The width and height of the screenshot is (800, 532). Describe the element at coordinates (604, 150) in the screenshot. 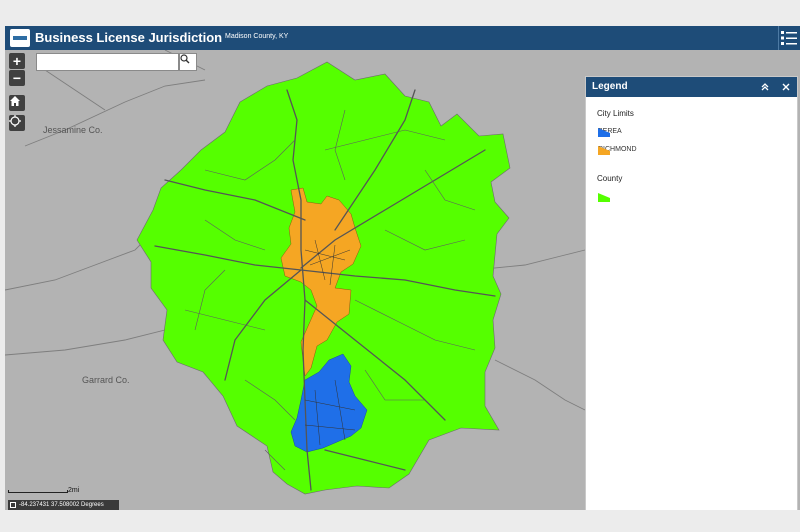

I see `richmond-swatch` at that location.